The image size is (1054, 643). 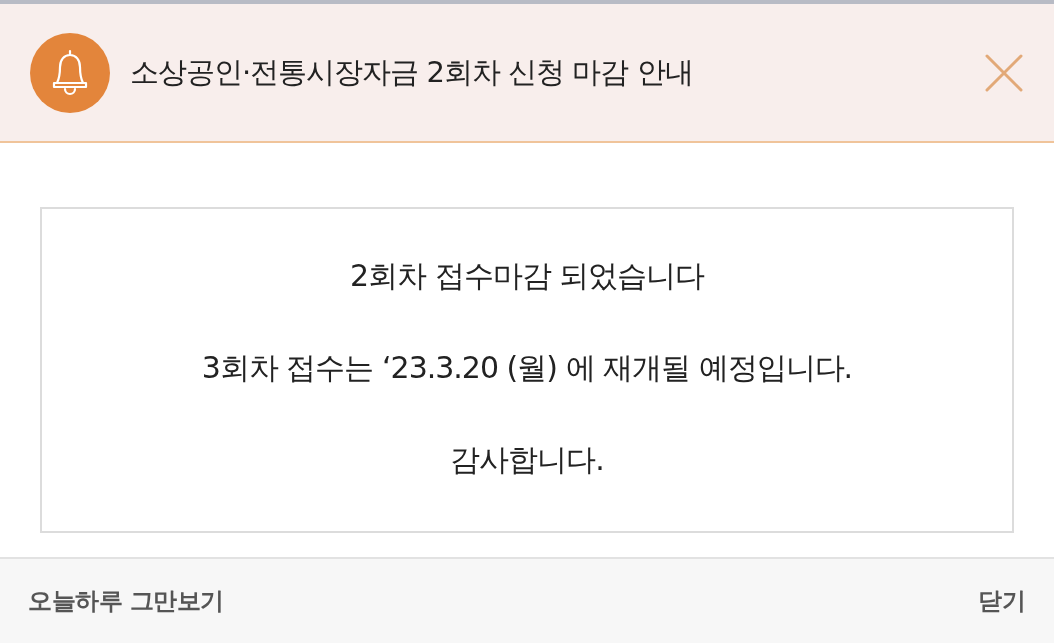 I want to click on message-line: 2회차 접수마감 되었습니다, so click(x=527, y=276).